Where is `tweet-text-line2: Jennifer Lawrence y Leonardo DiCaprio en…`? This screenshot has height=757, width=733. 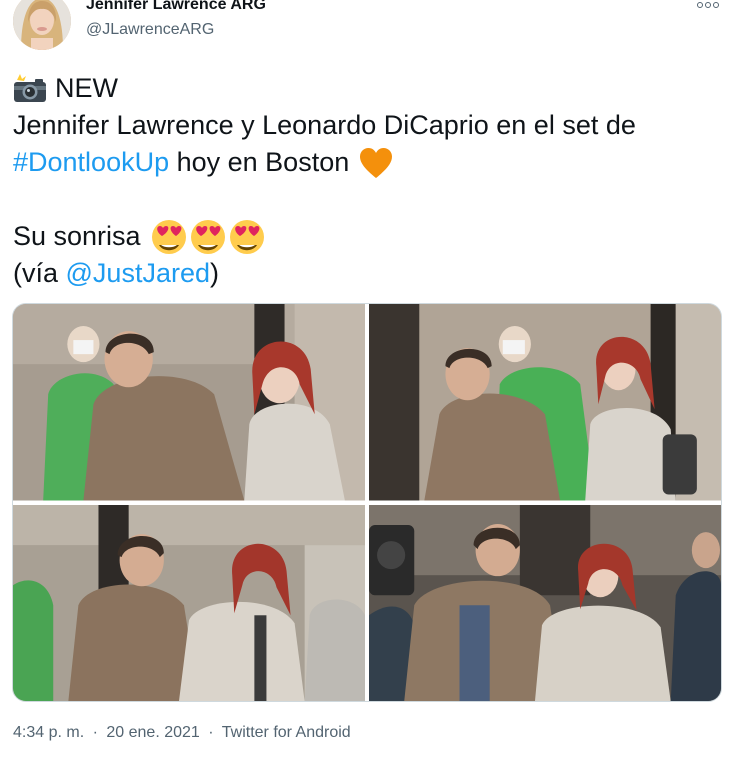
tweet-text-line2: Jennifer Lawrence y Leonardo DiCaprio en… is located at coordinates (324, 125).